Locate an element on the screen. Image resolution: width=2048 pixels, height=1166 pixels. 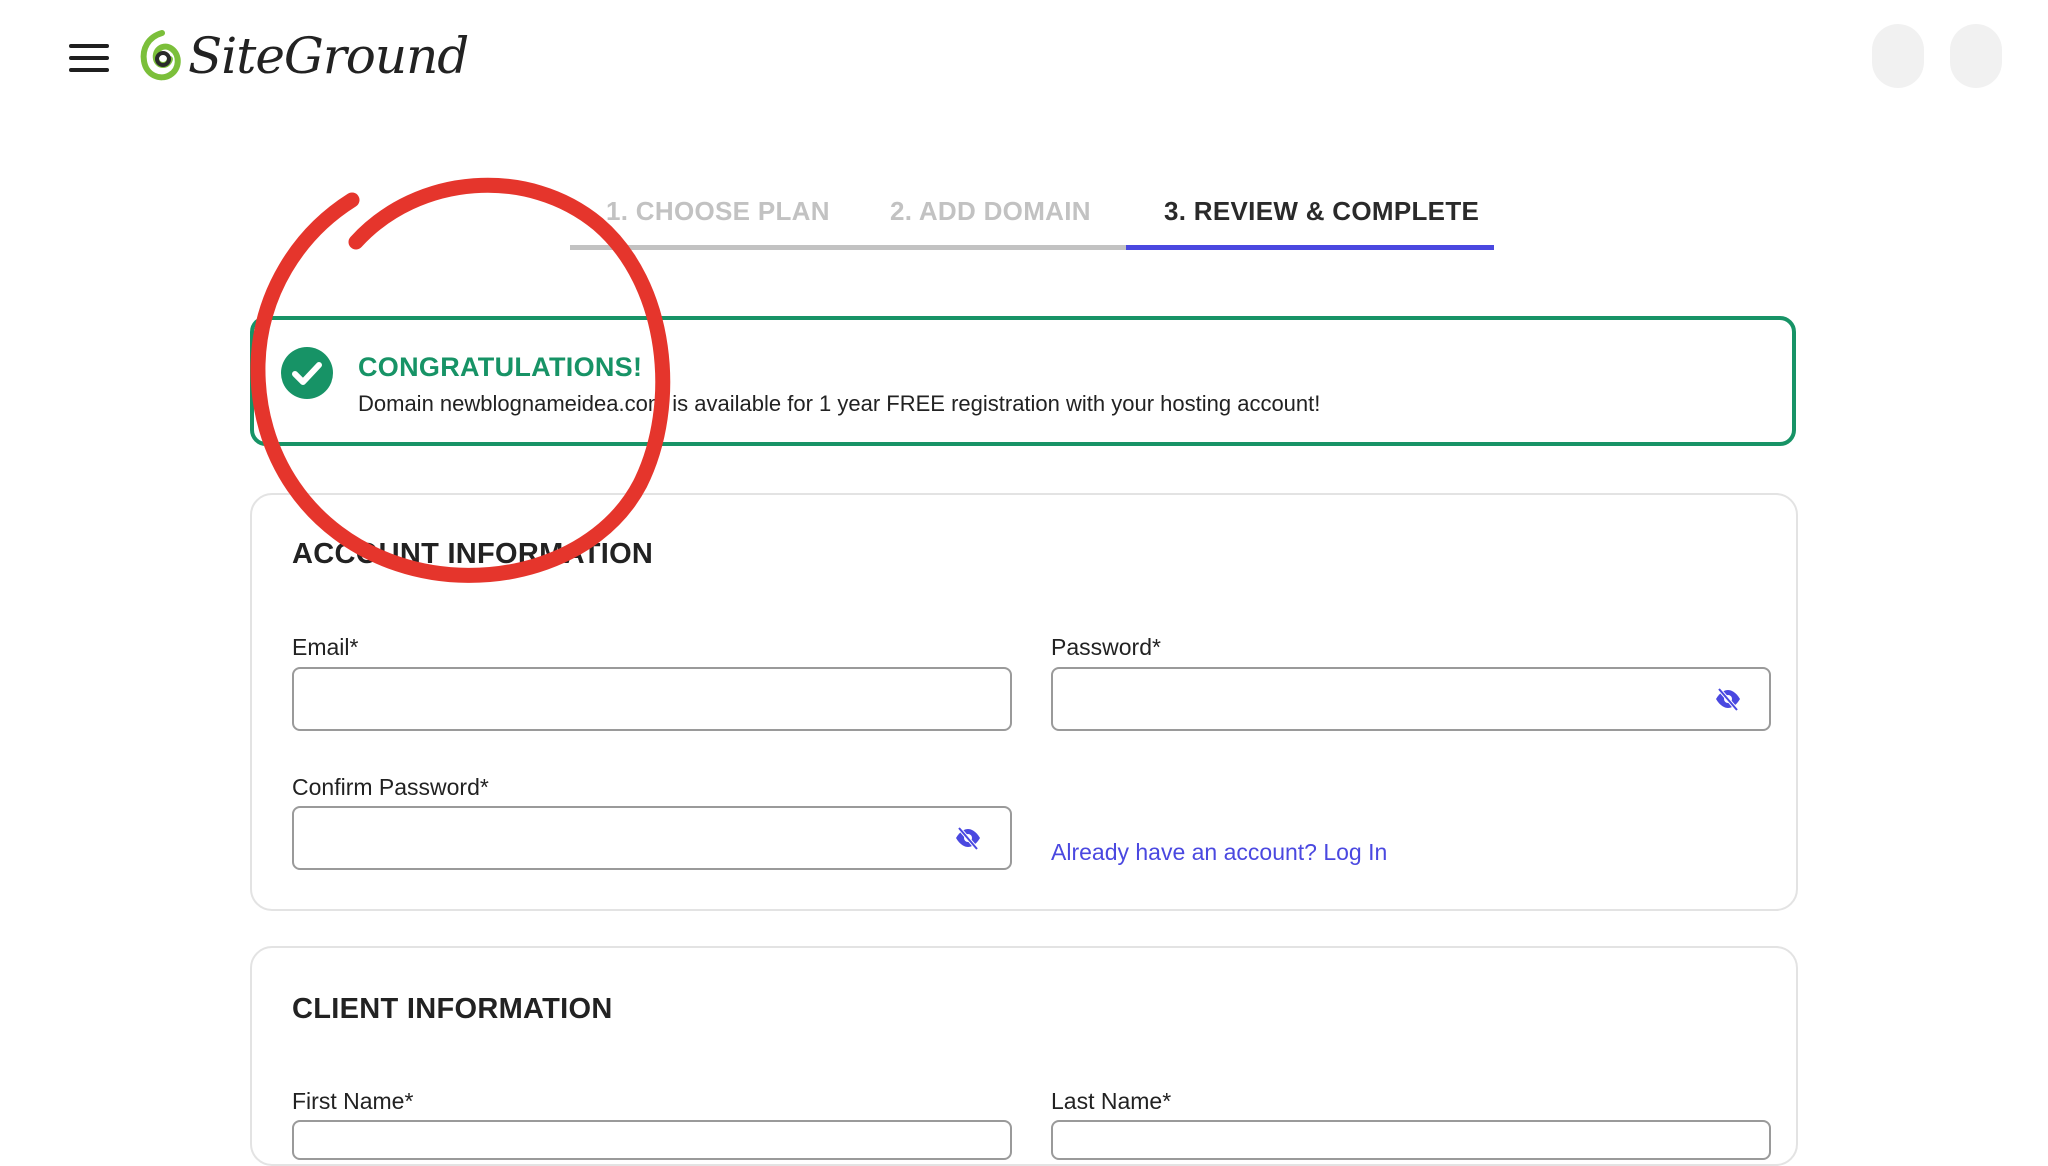
siteground-logo-icon is located at coordinates (160, 55).